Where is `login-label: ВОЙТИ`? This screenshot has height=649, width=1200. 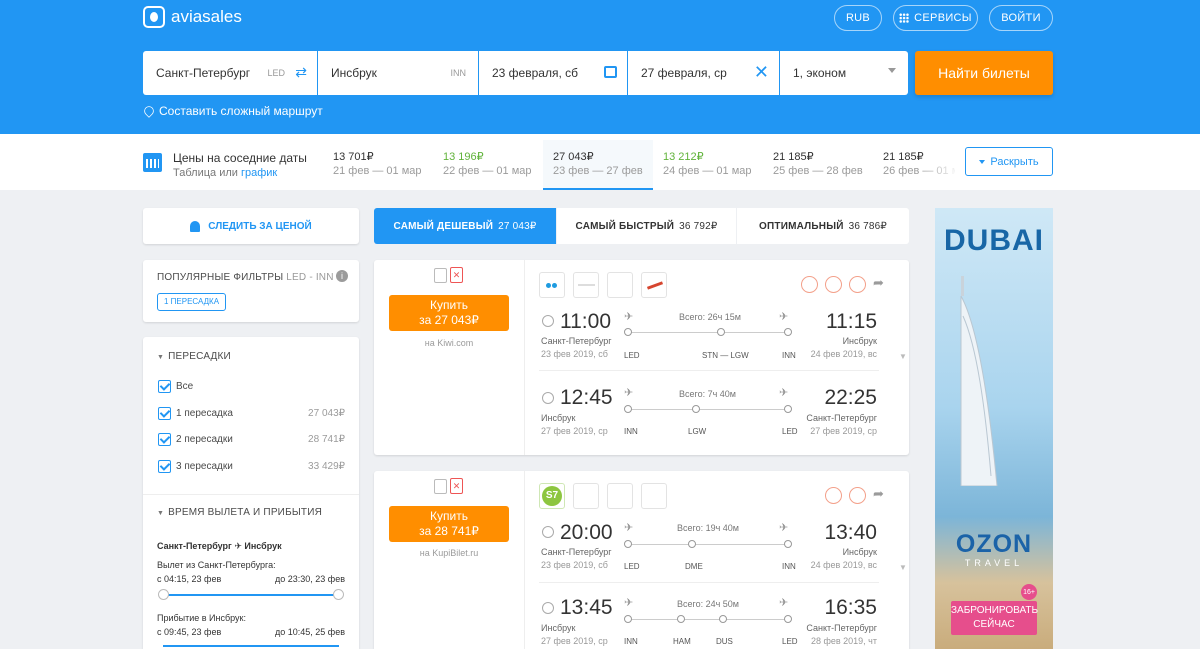 login-label: ВОЙТИ is located at coordinates (1021, 18).